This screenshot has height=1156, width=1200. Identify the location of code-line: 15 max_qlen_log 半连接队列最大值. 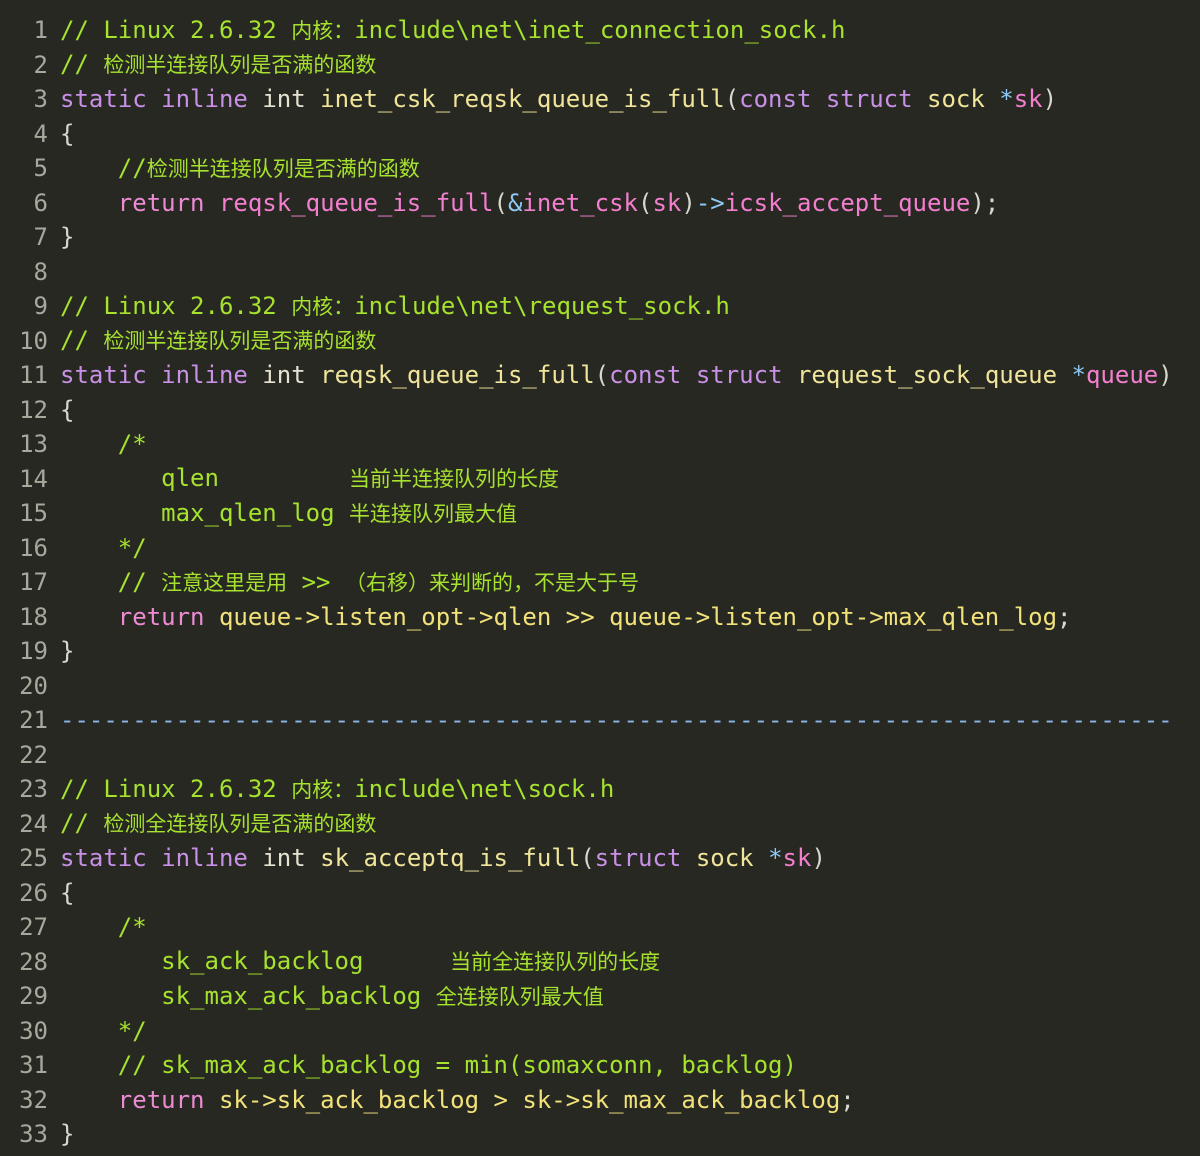
(600, 513).